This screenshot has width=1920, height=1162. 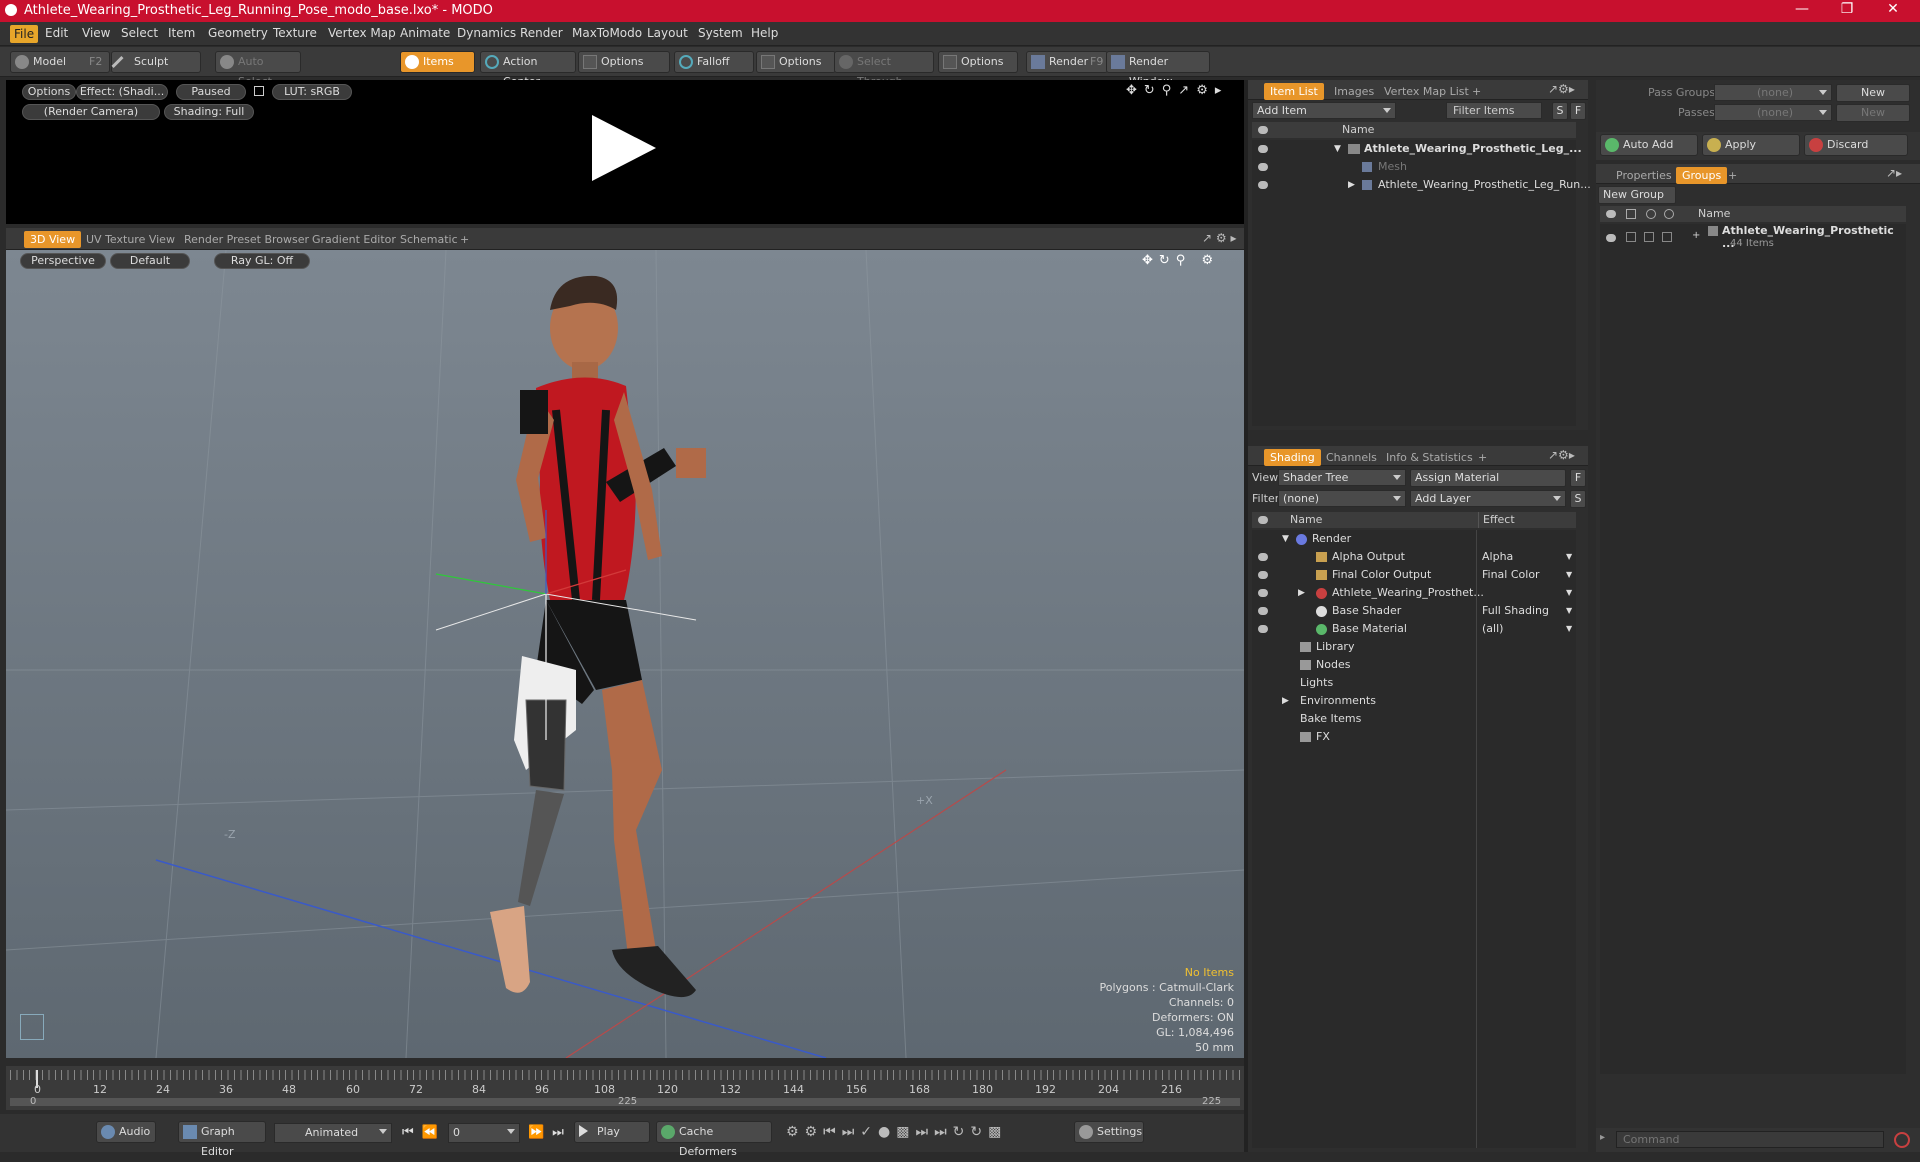 What do you see at coordinates (1893, 9) in the screenshot?
I see `close-icon: ✕` at bounding box center [1893, 9].